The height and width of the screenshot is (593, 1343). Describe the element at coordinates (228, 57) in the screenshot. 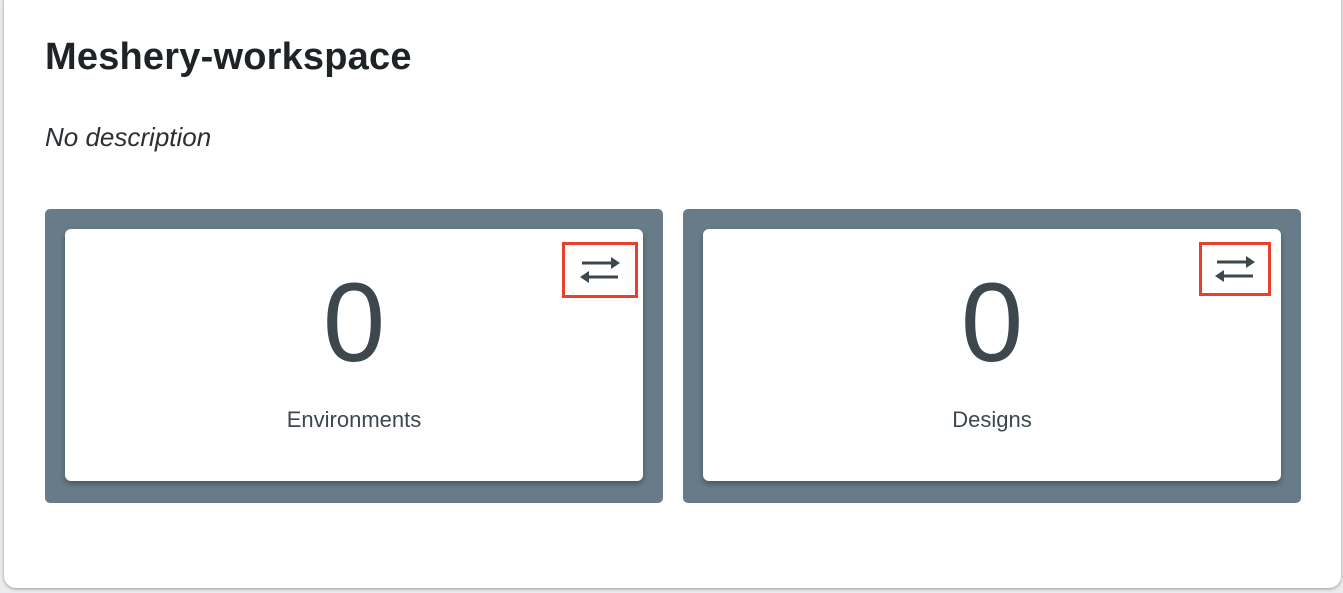

I see `workspace-title: Meshery-workspace` at that location.